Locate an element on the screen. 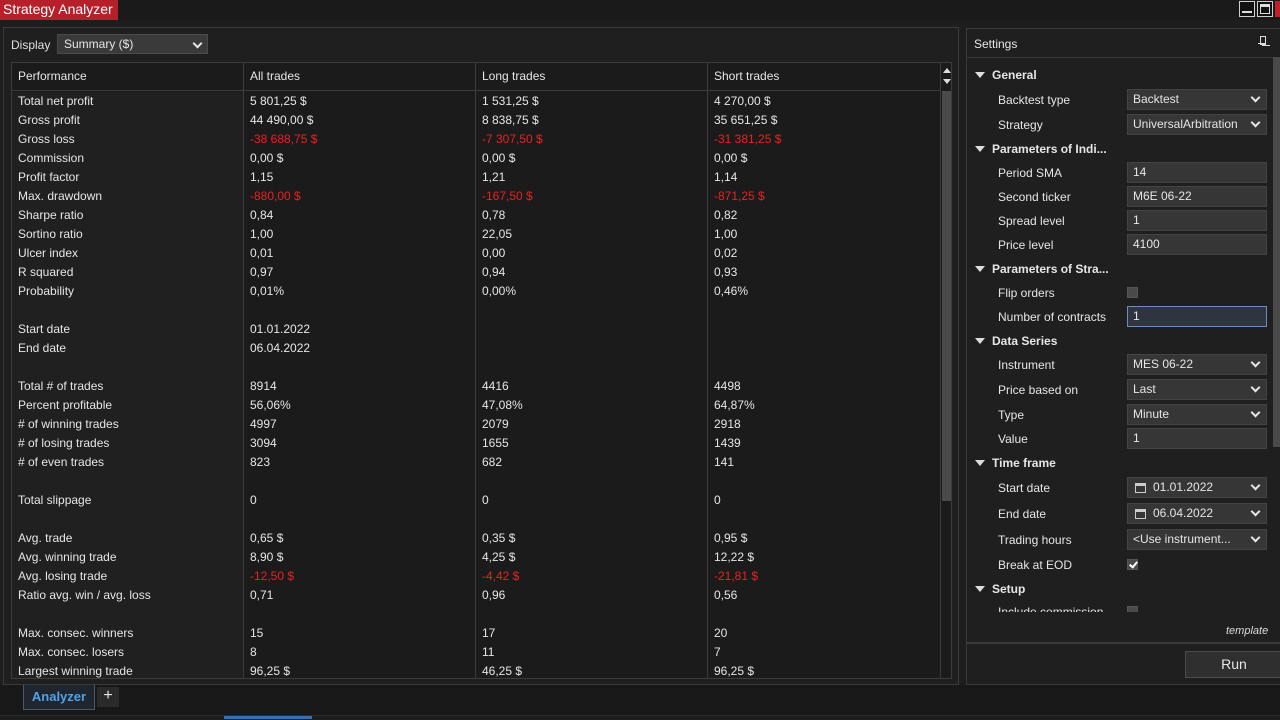  close-icon is located at coordinates (1277, 9).